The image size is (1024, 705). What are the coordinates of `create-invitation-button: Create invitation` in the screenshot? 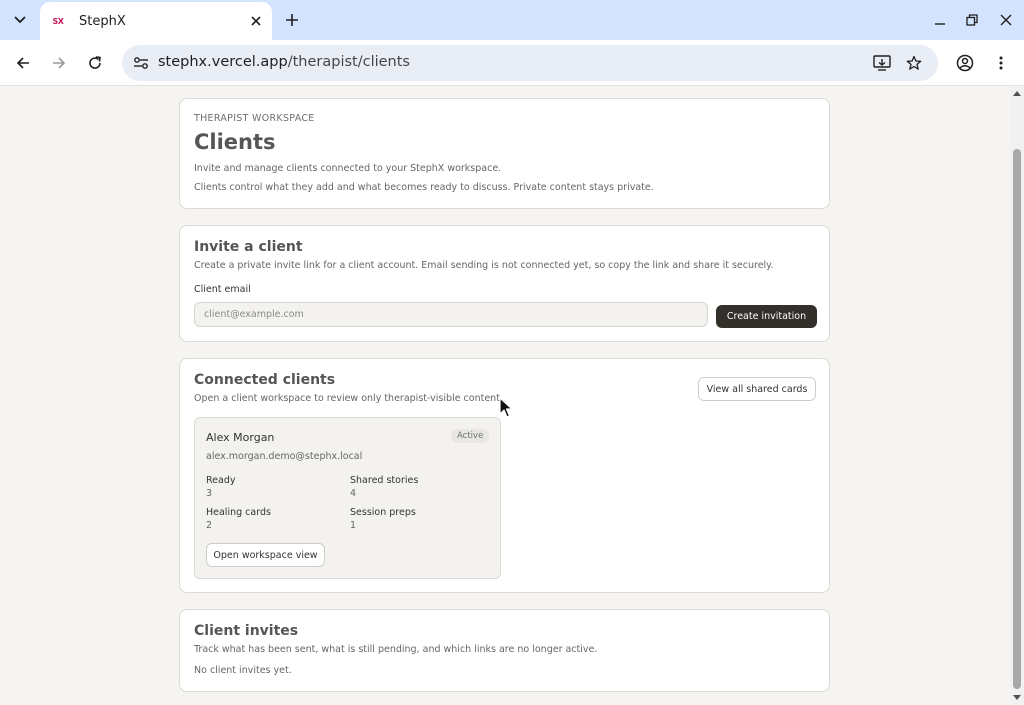 It's located at (766, 316).